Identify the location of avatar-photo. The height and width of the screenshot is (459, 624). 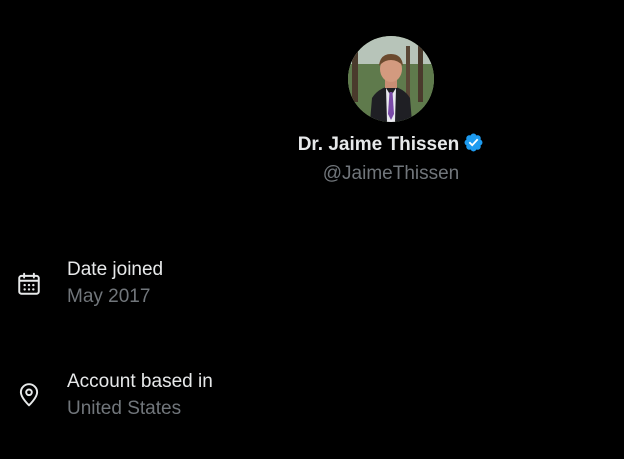
(391, 79).